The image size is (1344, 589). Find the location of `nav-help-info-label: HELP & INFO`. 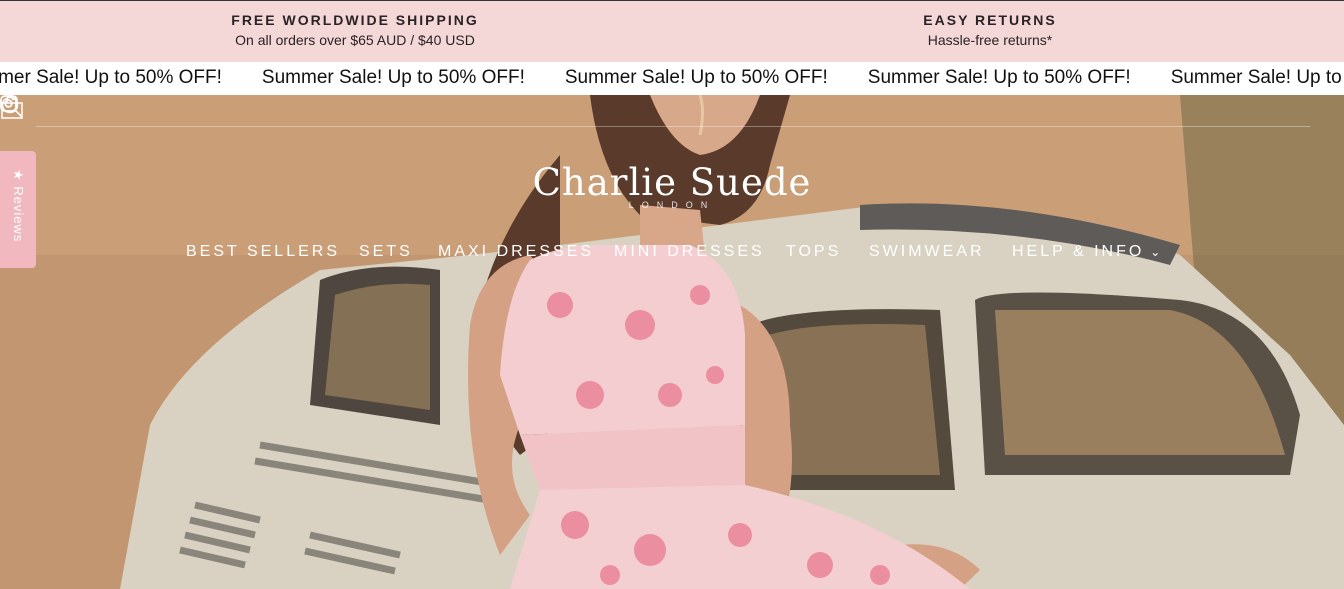

nav-help-info-label: HELP & INFO is located at coordinates (1078, 251).